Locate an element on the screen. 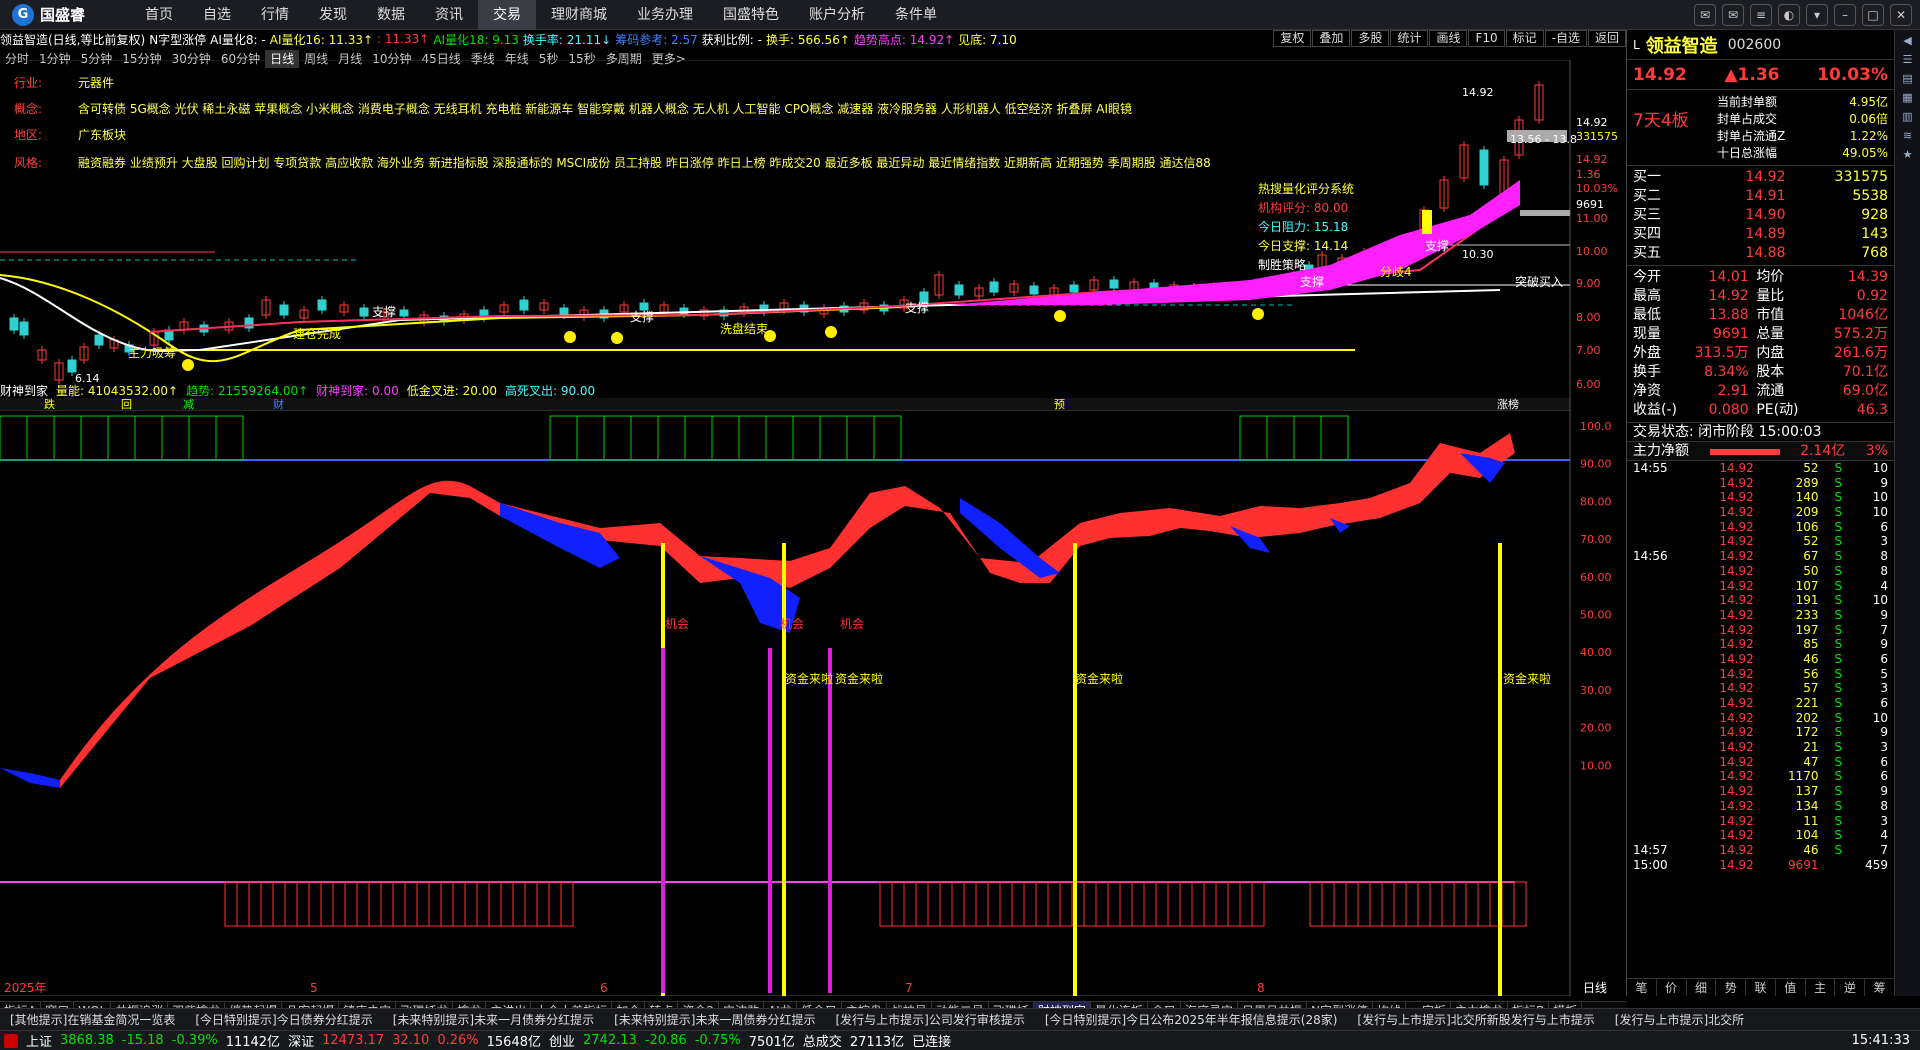  flow-icon: ≋ is located at coordinates (1907, 135).